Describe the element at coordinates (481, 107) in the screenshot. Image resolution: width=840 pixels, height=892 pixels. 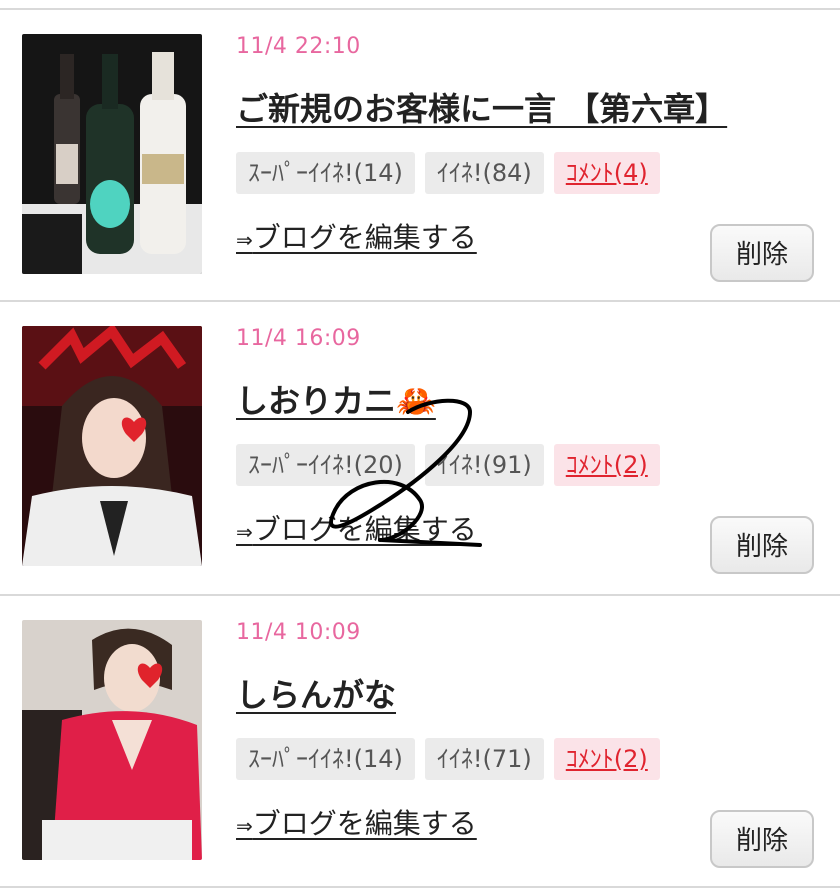
I see `post-title-link: ご新規のお客様に一言 【第六章】` at that location.